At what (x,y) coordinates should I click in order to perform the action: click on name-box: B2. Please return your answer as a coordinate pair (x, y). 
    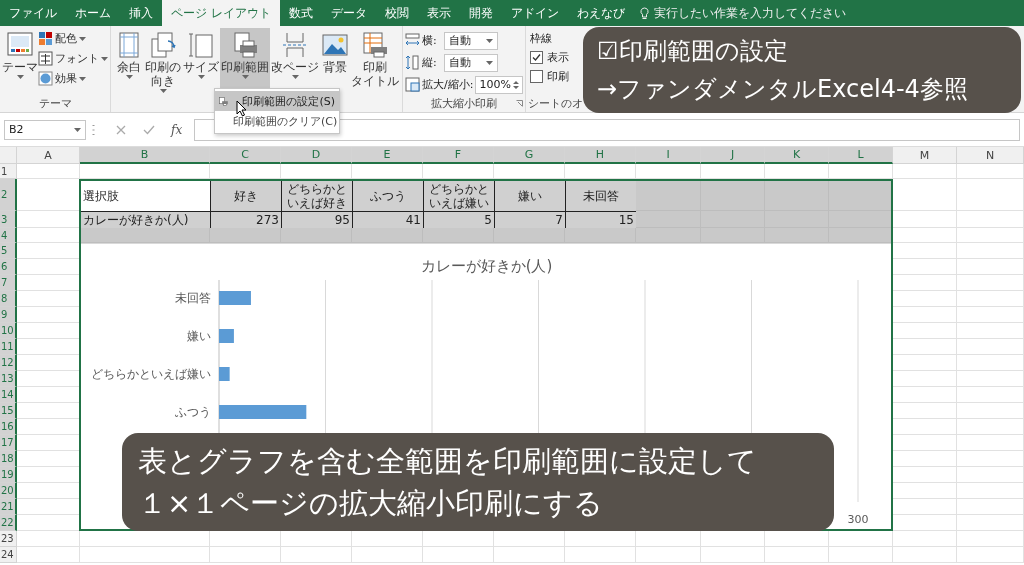
    Looking at the image, I should click on (45, 129).